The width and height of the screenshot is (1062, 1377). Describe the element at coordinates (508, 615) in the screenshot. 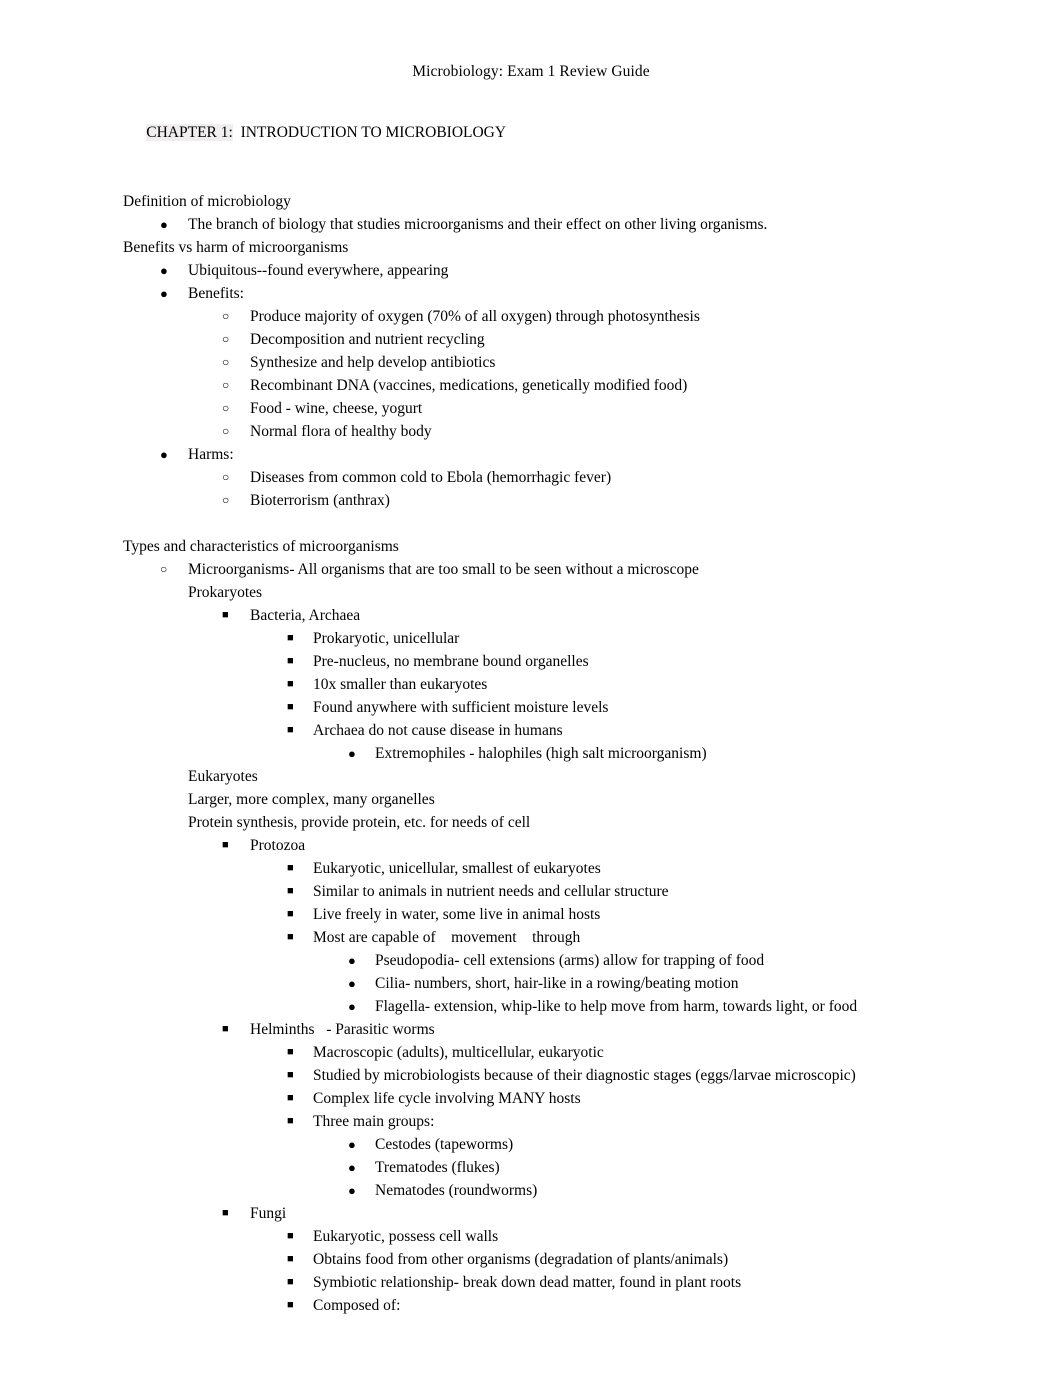

I see `list-item: ■ Bacteria, Archaea` at that location.